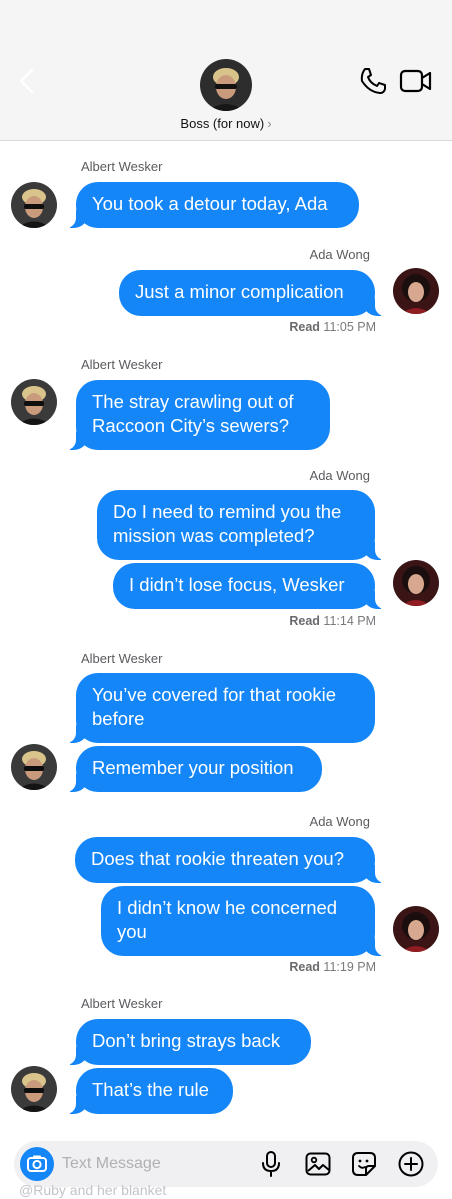 This screenshot has height=1199, width=452. What do you see at coordinates (244, 921) in the screenshot?
I see `outgoing-message: I didn’t know he concerned you` at bounding box center [244, 921].